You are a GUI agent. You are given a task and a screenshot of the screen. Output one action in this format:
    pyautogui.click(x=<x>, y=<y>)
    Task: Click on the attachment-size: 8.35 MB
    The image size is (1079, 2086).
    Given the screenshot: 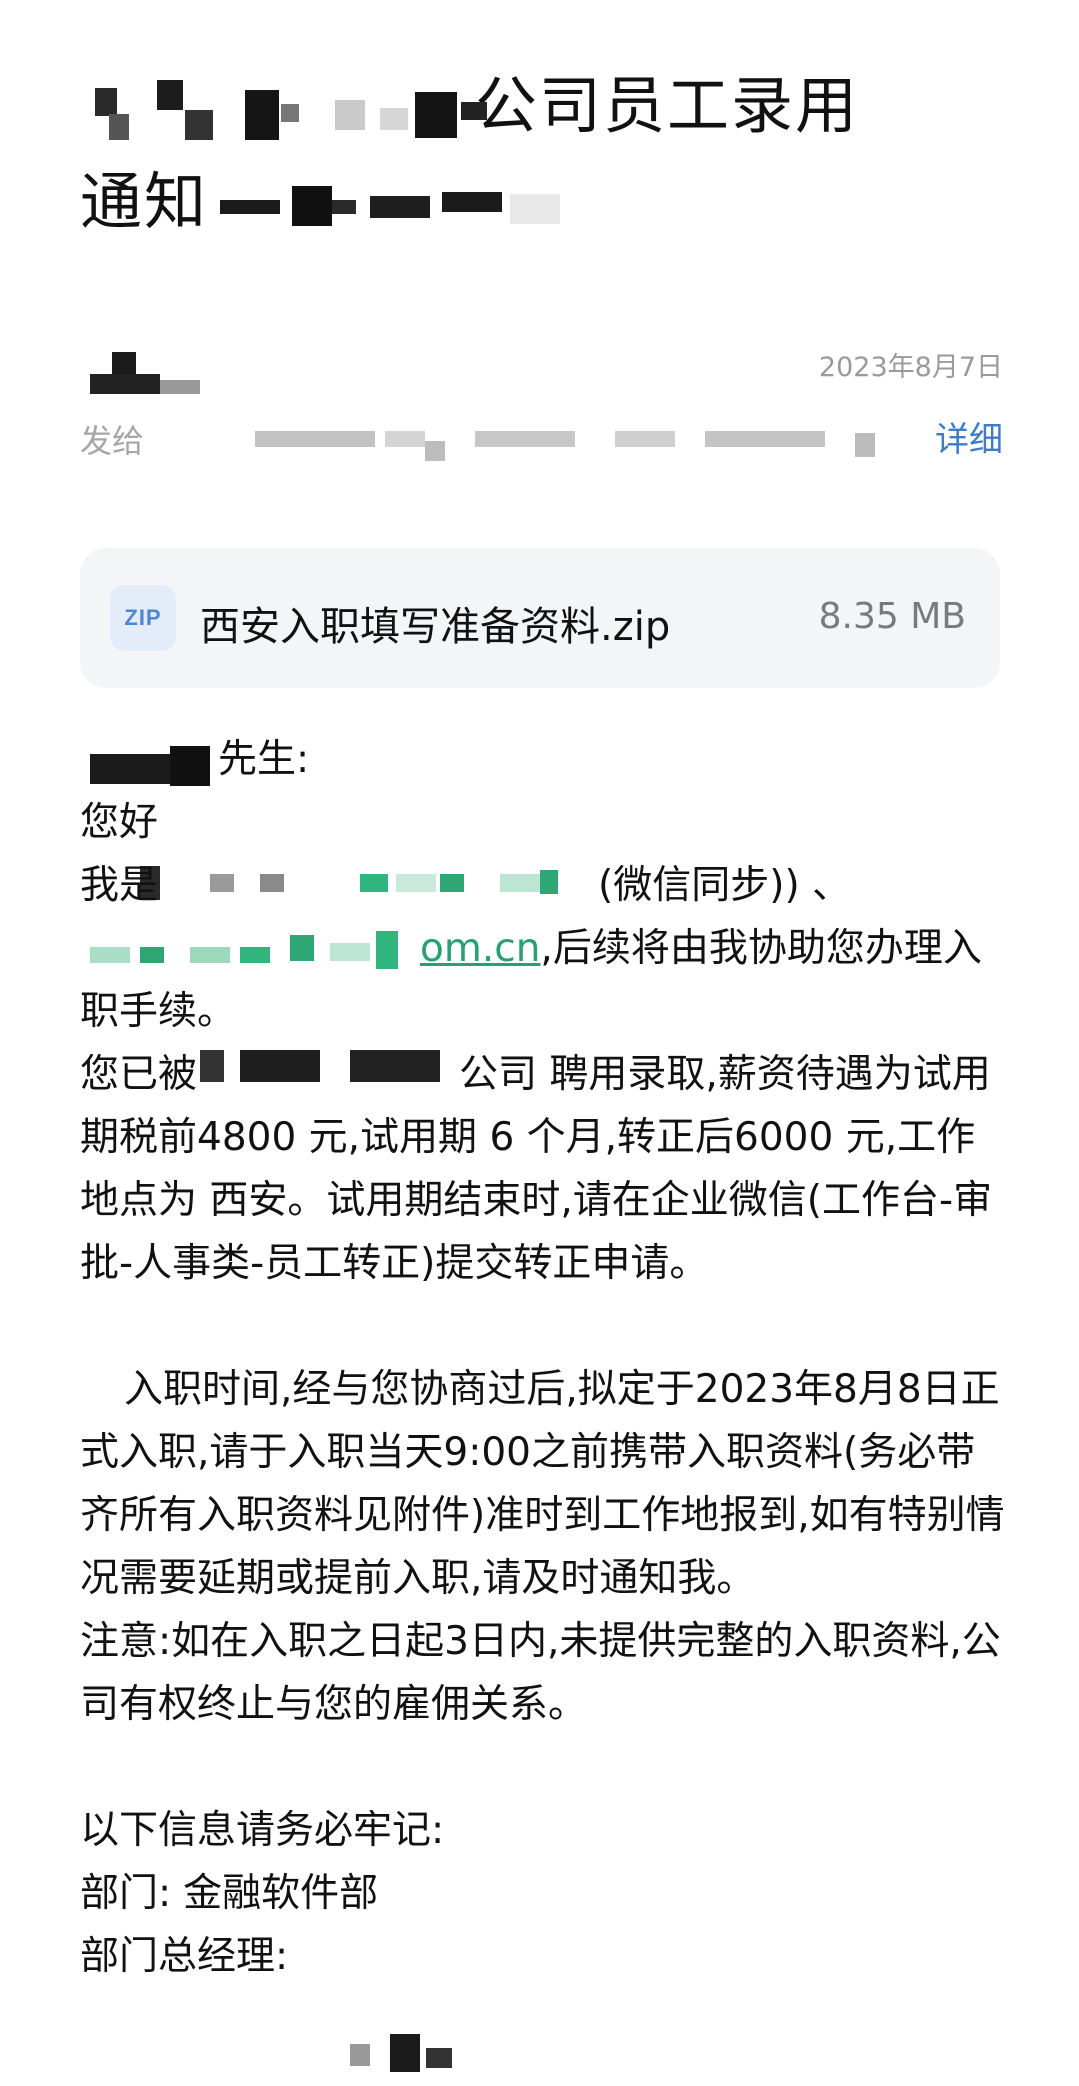 What is the action you would take?
    pyautogui.click(x=892, y=616)
    